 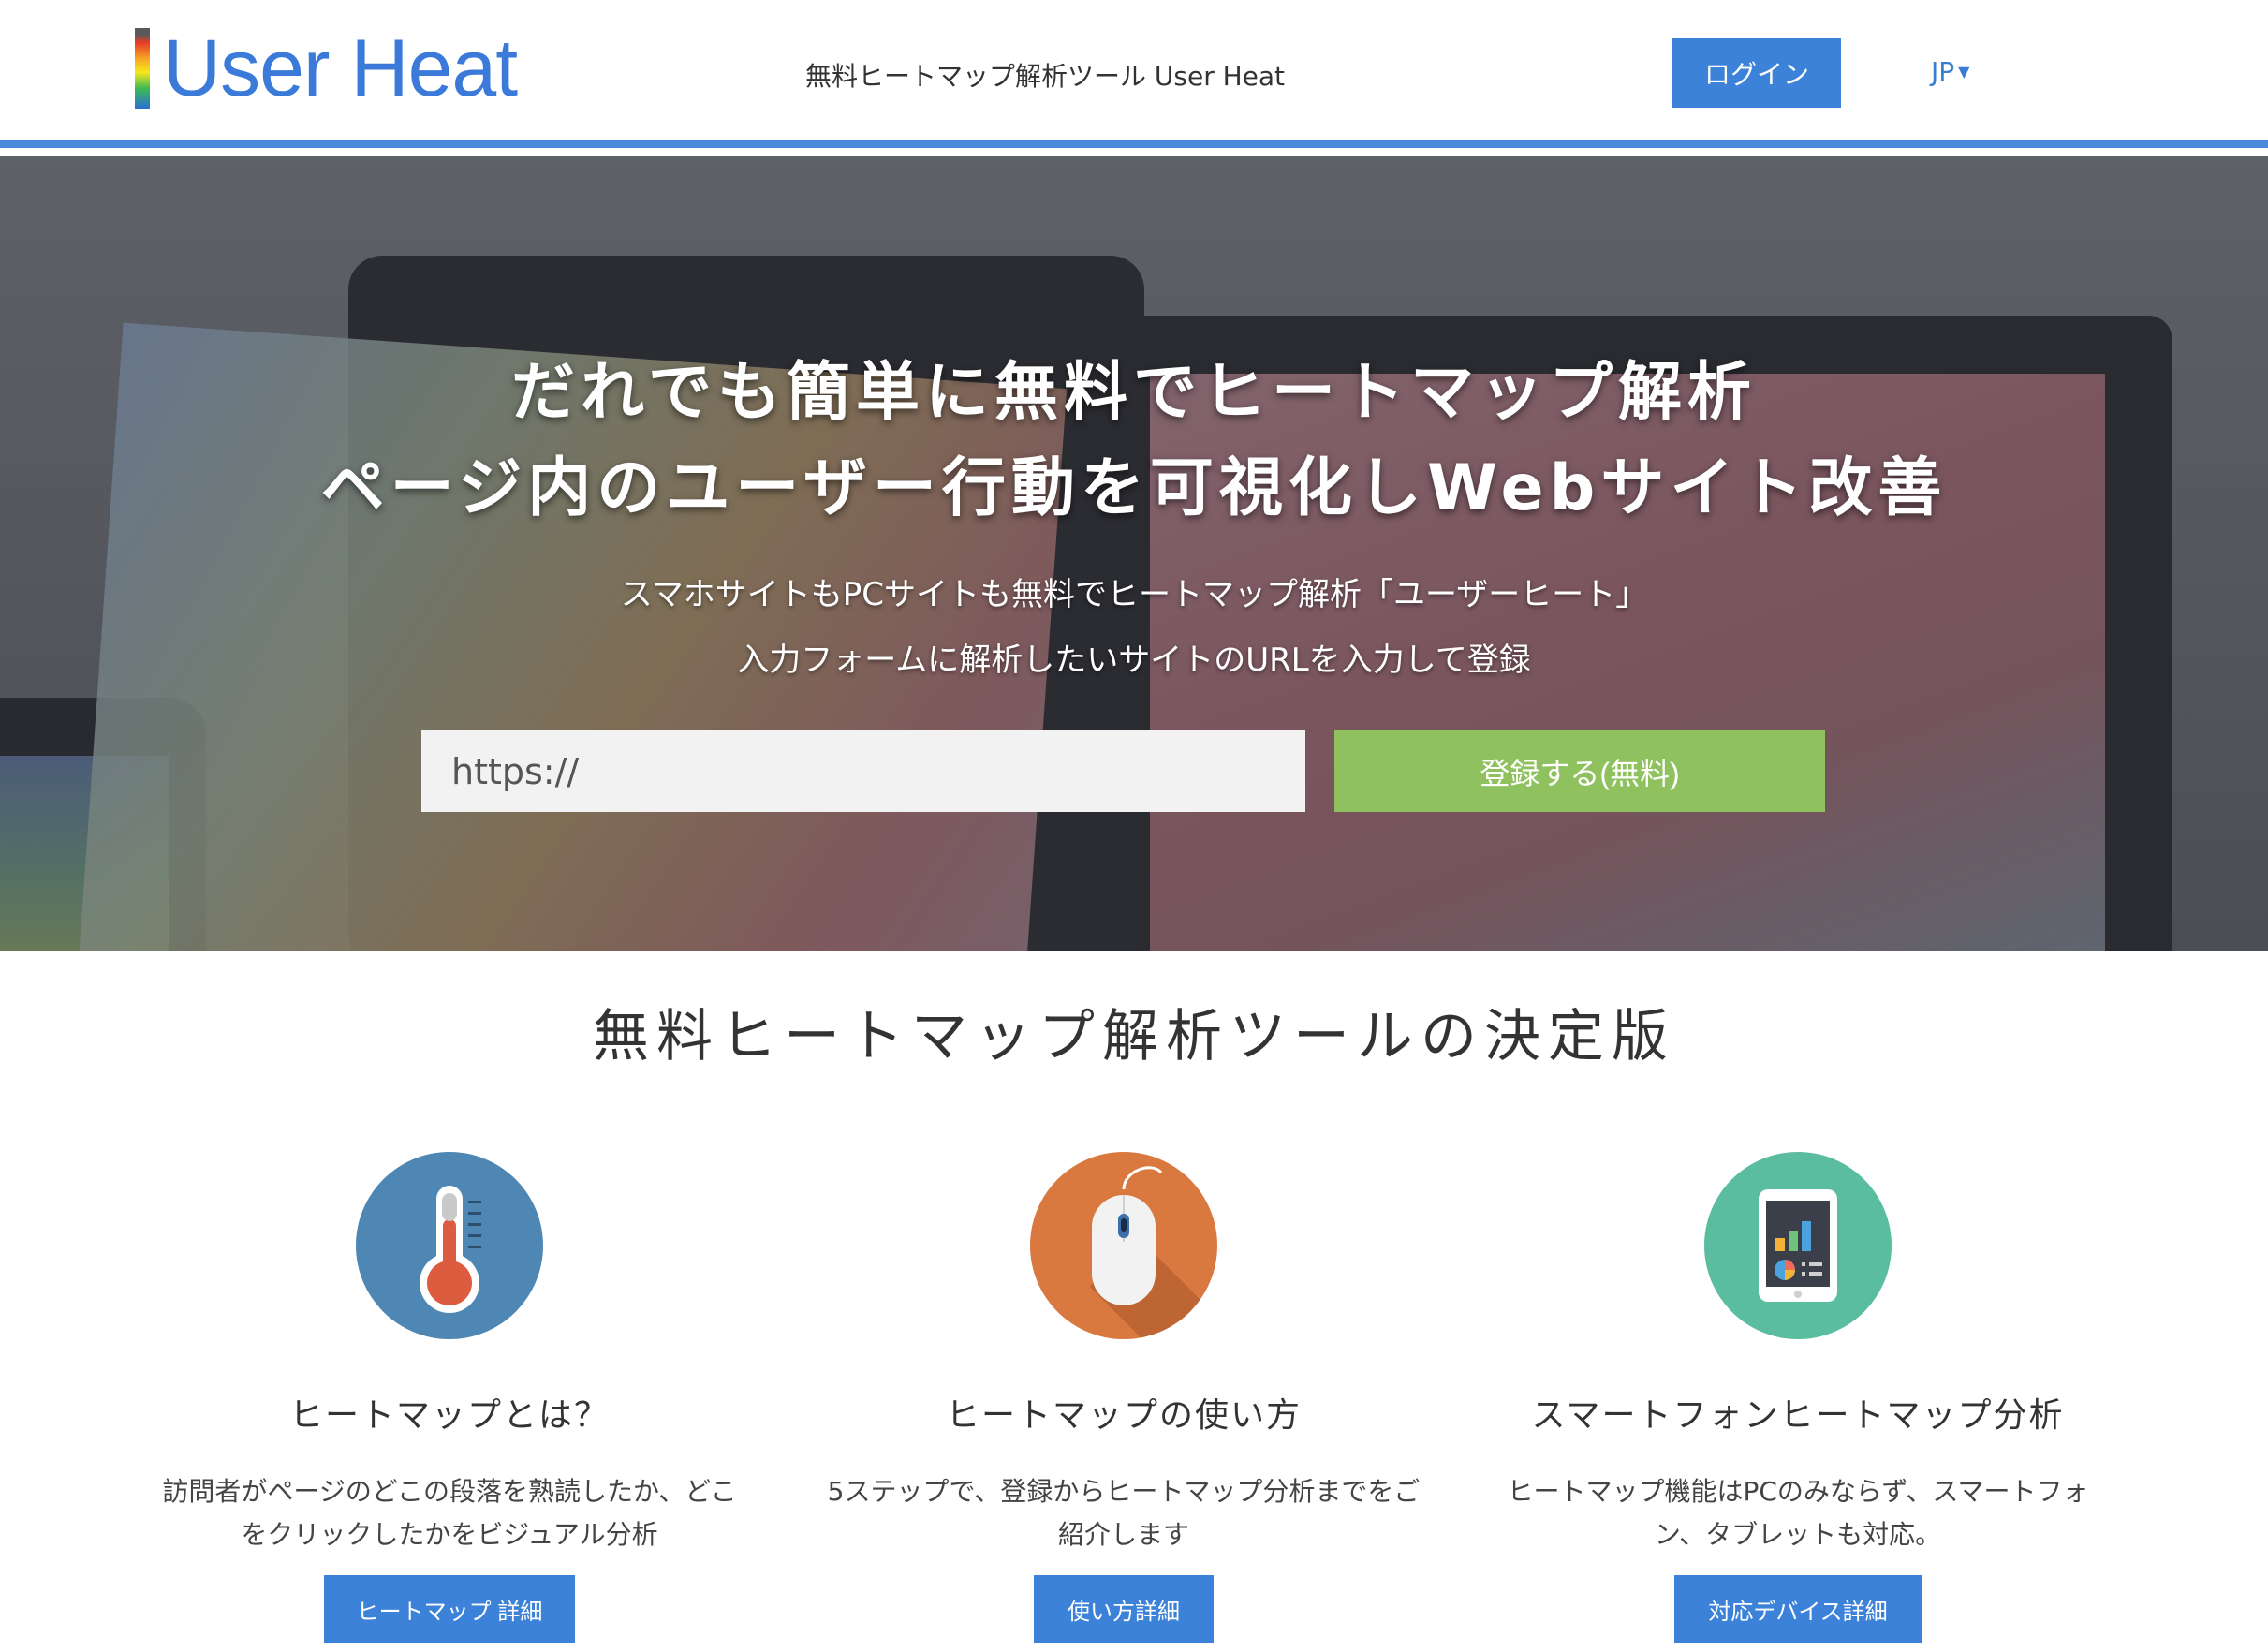 What do you see at coordinates (1123, 1245) in the screenshot?
I see `mouse-icon` at bounding box center [1123, 1245].